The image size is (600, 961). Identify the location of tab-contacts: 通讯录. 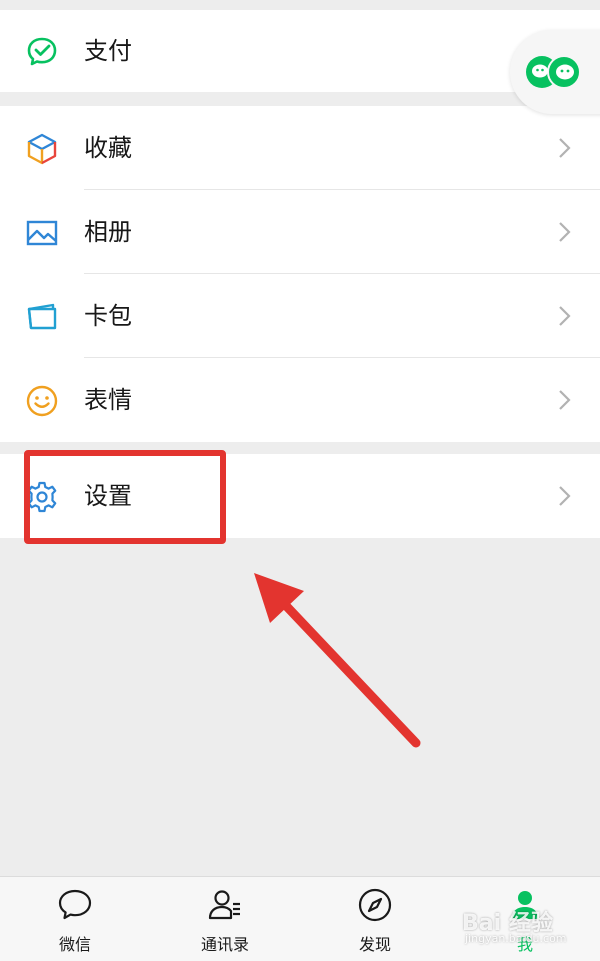
(225, 919).